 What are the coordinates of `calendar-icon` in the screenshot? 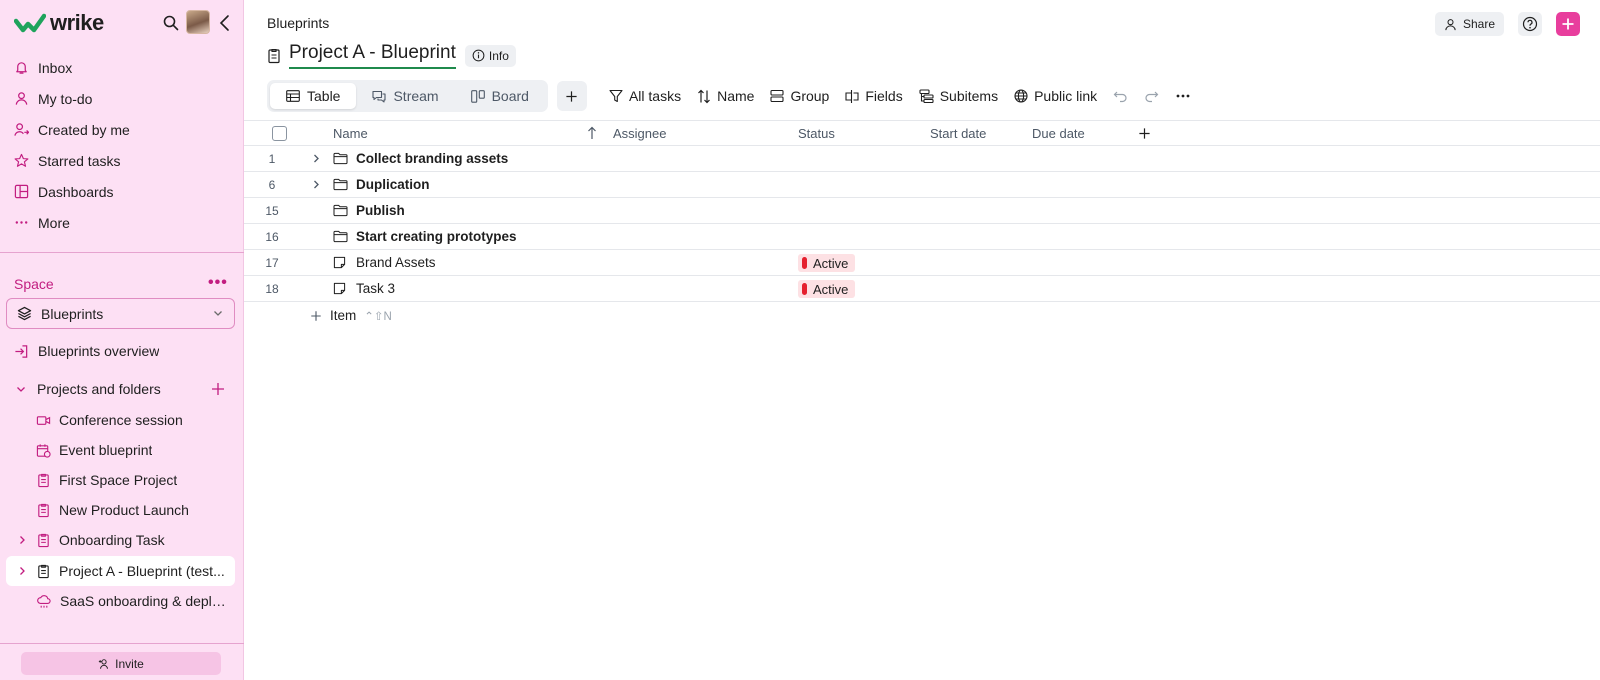 It's located at (43, 450).